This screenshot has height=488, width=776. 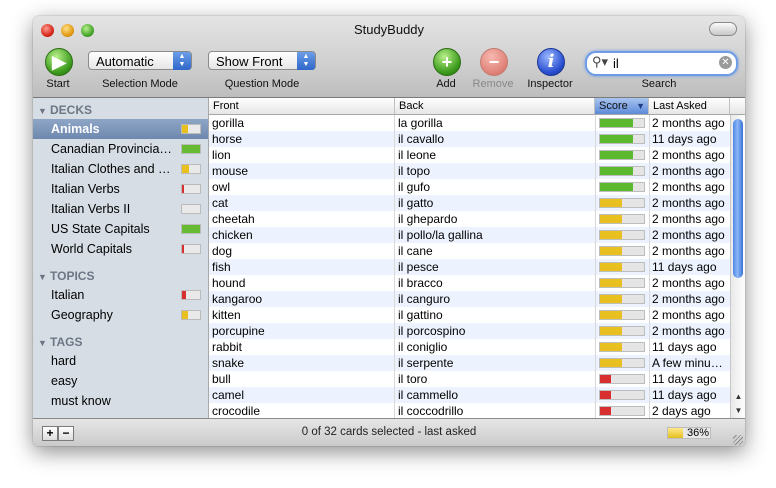 I want to click on question-mode-popup: Show Front ▲ ▼, so click(x=262, y=60).